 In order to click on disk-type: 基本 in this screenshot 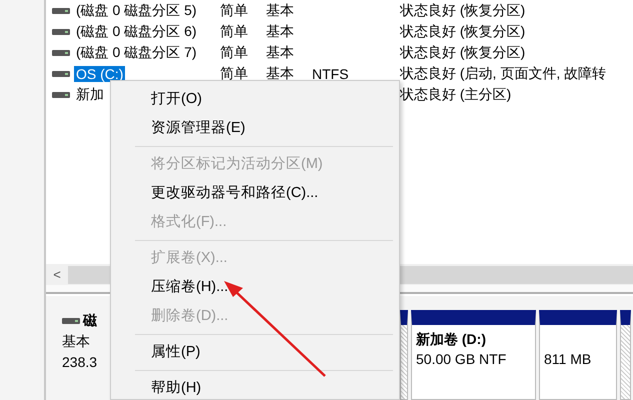, I will do `click(76, 341)`.